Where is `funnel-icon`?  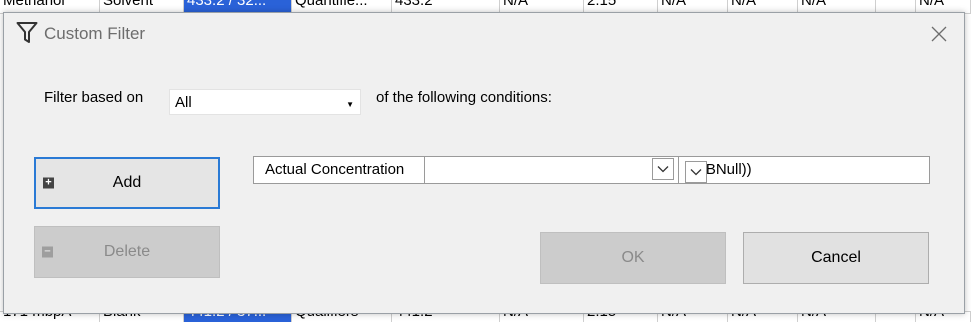
funnel-icon is located at coordinates (27, 33).